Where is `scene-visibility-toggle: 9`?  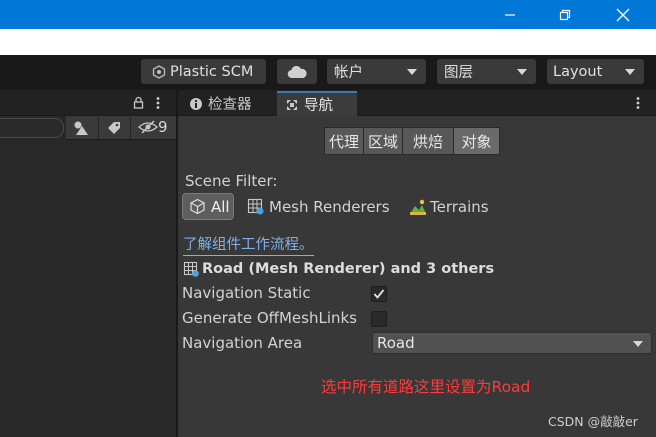 scene-visibility-toggle: 9 is located at coordinates (153, 127).